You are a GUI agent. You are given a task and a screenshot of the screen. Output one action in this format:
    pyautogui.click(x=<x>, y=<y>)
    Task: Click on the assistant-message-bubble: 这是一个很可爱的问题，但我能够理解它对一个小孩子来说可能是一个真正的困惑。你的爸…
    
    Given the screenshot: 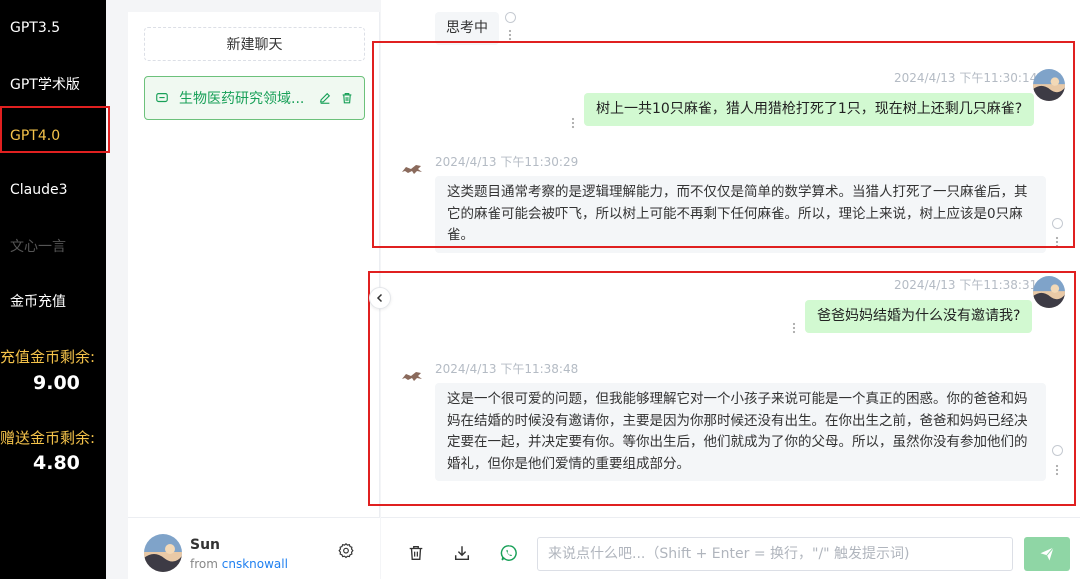 What is the action you would take?
    pyautogui.click(x=740, y=432)
    